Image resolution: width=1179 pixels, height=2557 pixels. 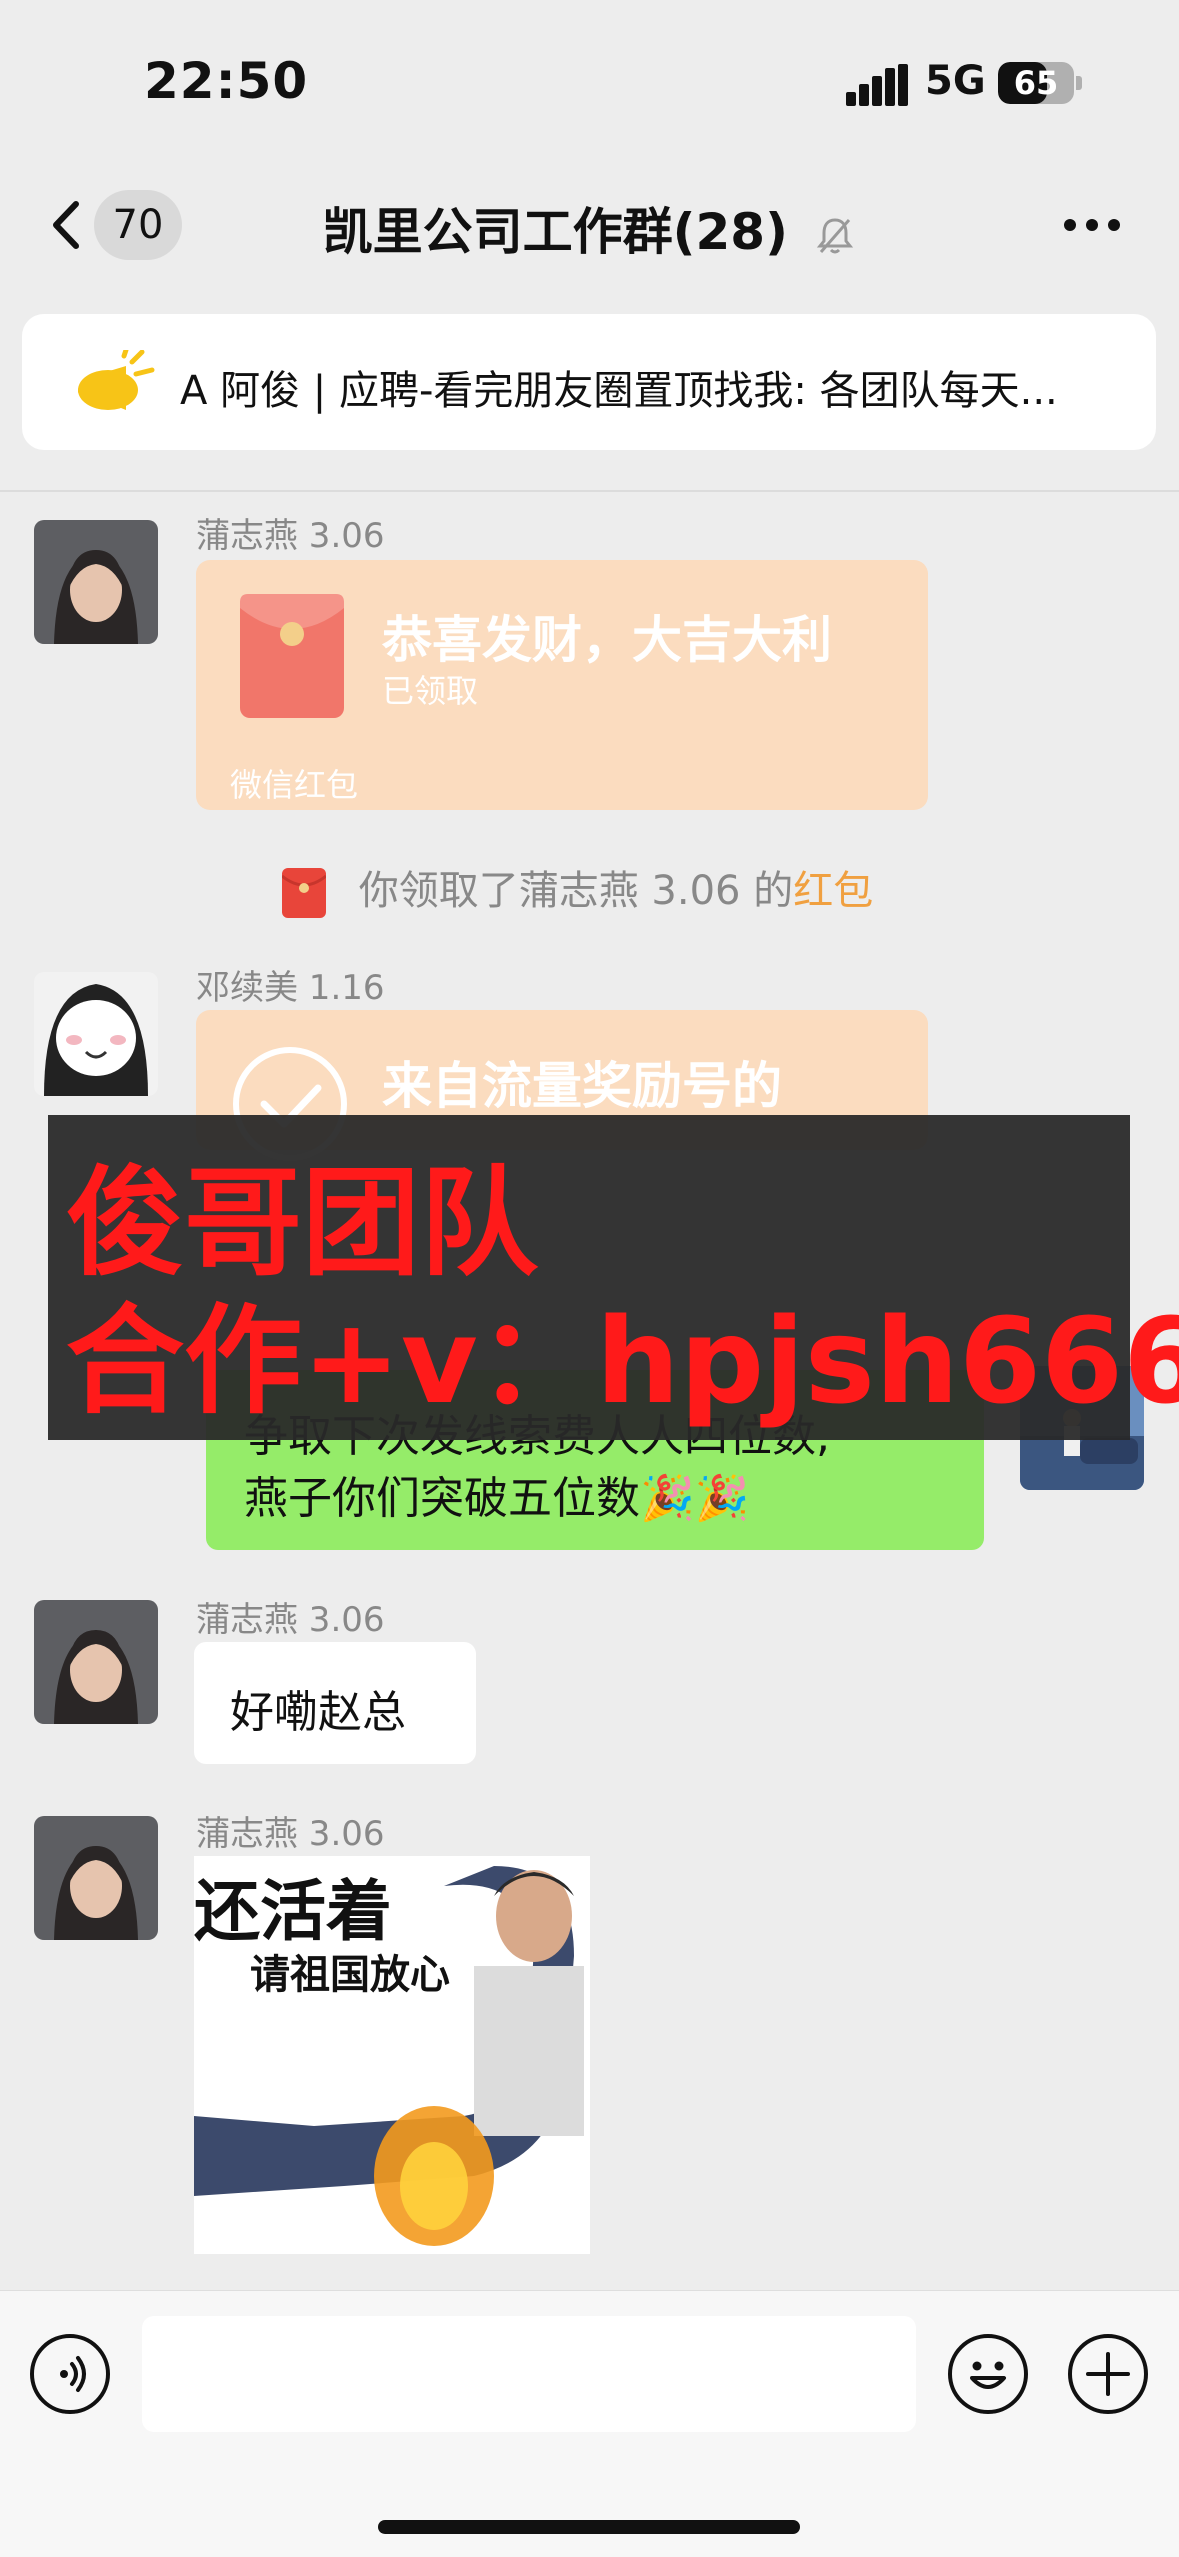 I want to click on message-bubble: 好嘞赵总, so click(x=335, y=1703).